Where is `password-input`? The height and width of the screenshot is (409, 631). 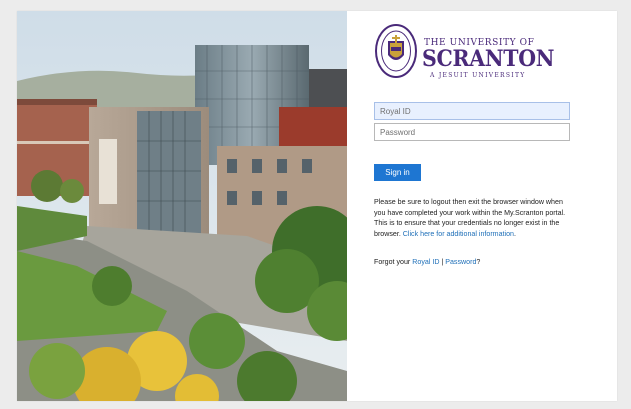
password-input is located at coordinates (472, 132).